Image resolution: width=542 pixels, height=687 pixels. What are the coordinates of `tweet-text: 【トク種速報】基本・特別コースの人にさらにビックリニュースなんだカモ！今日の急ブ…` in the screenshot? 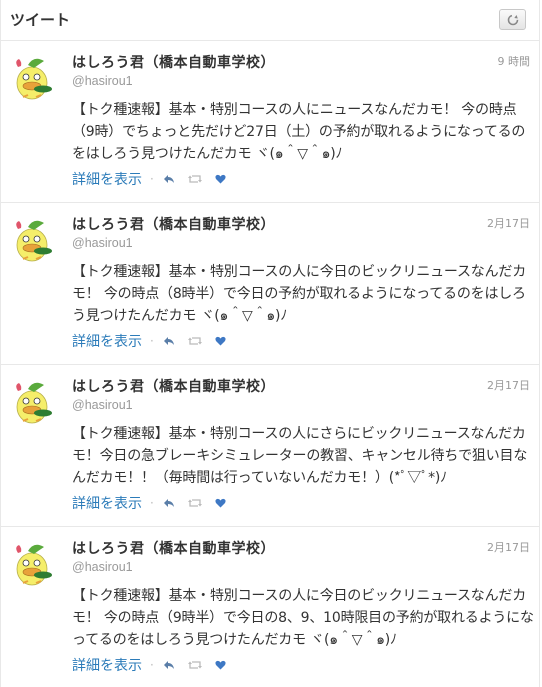 It's located at (300, 456).